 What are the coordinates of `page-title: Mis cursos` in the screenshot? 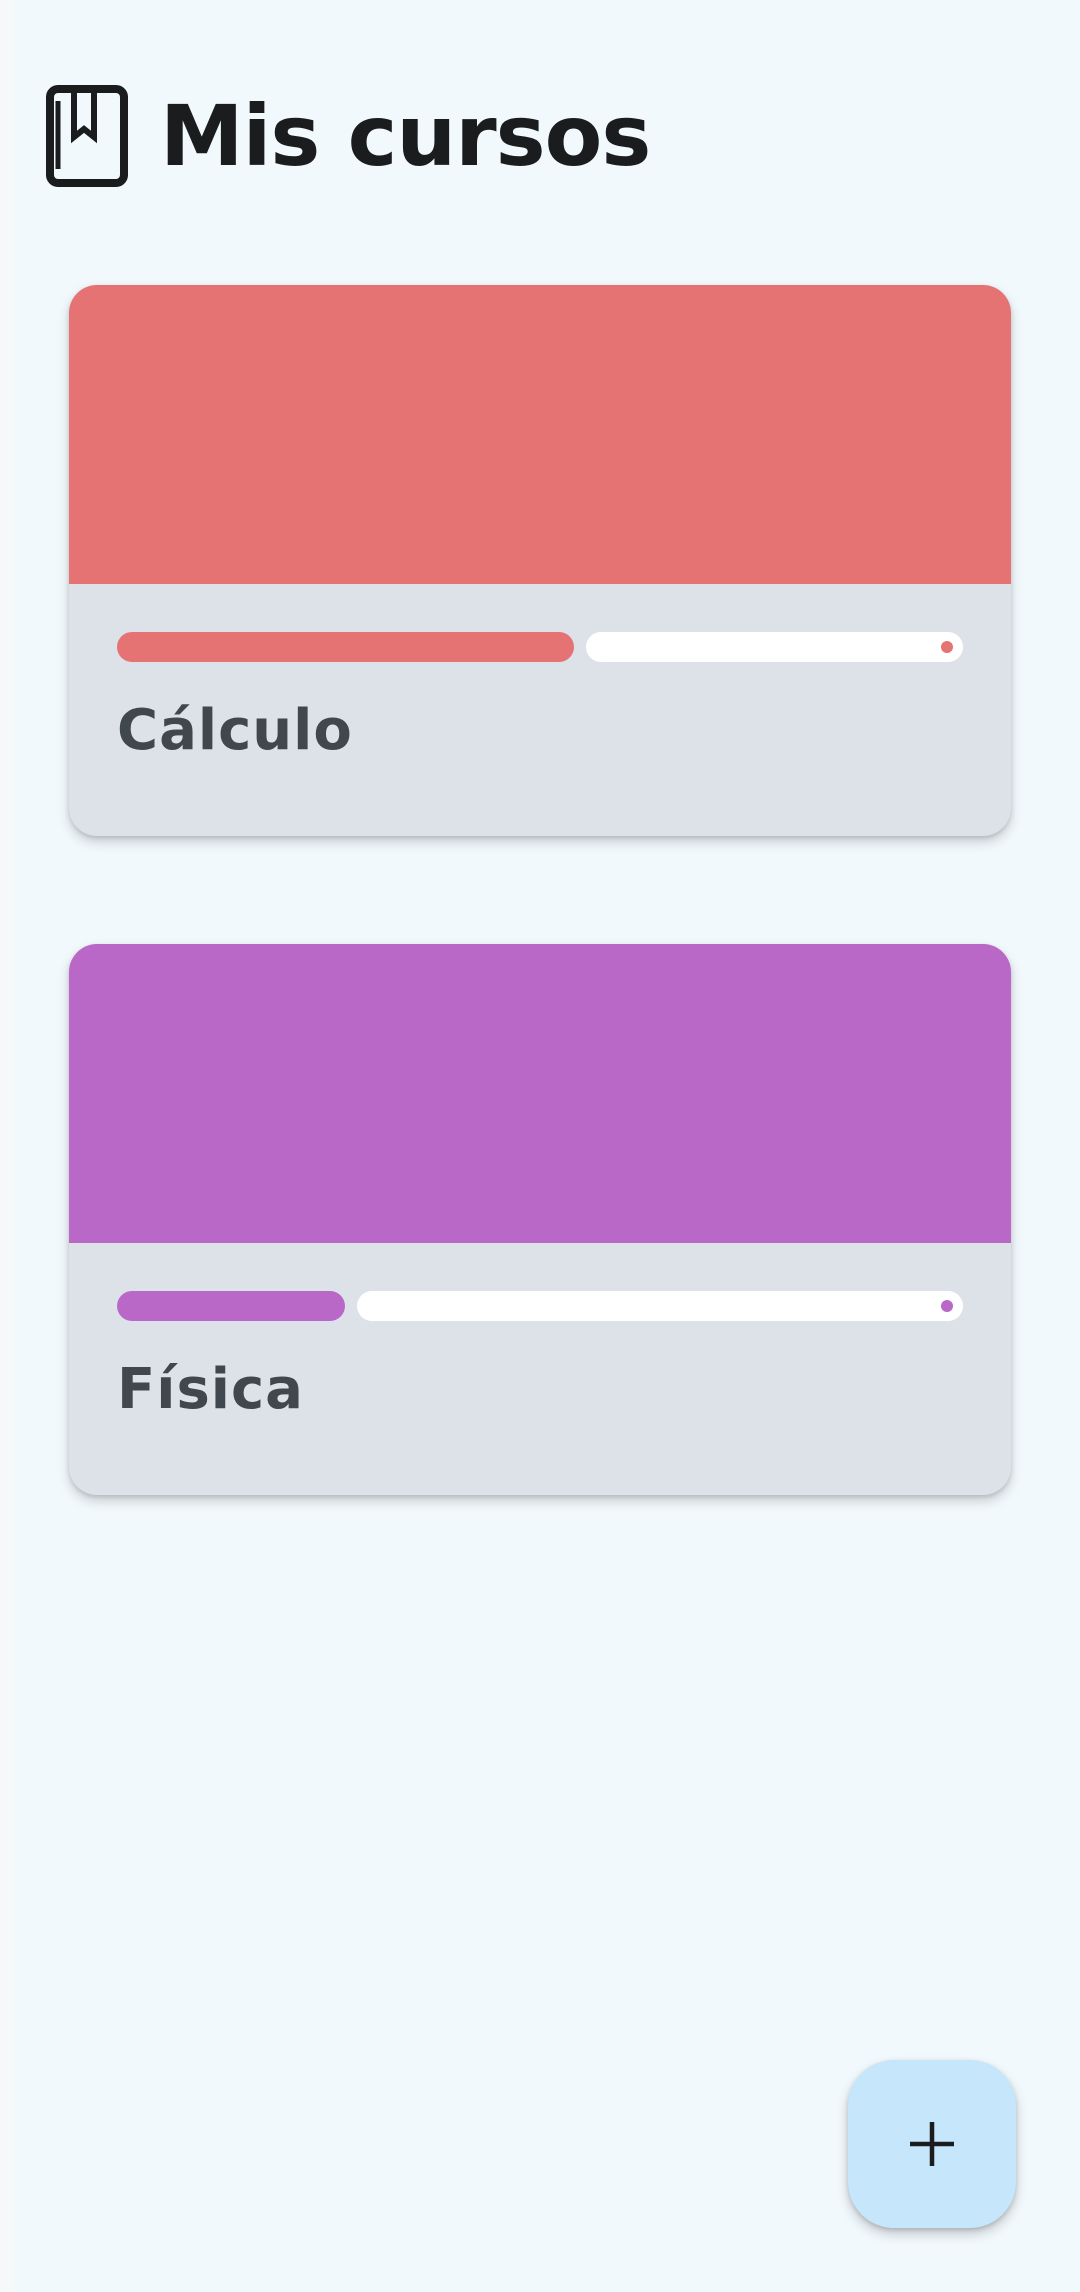 It's located at (405, 136).